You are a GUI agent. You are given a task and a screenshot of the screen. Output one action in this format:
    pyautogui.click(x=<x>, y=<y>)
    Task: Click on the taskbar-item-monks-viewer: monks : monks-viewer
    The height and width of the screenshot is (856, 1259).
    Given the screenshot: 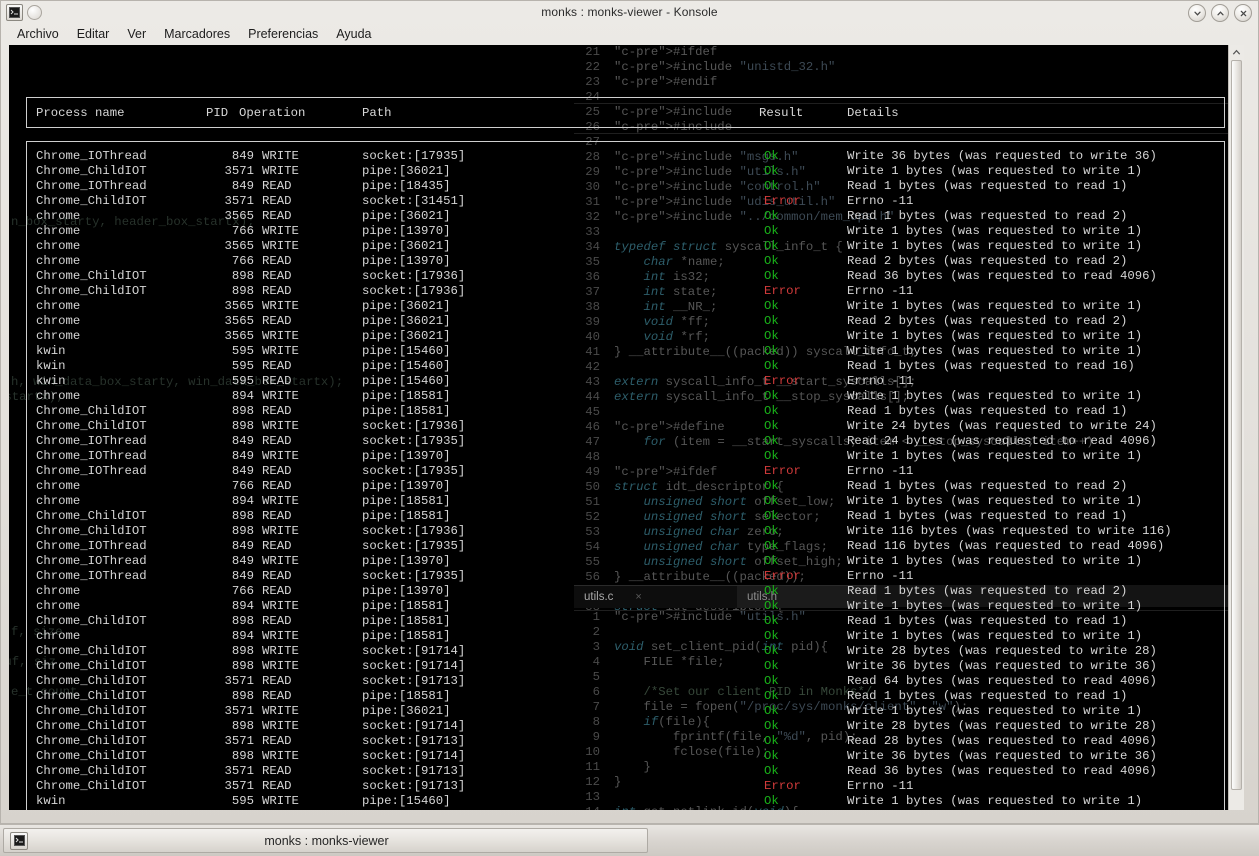 What is the action you would take?
    pyautogui.click(x=325, y=840)
    